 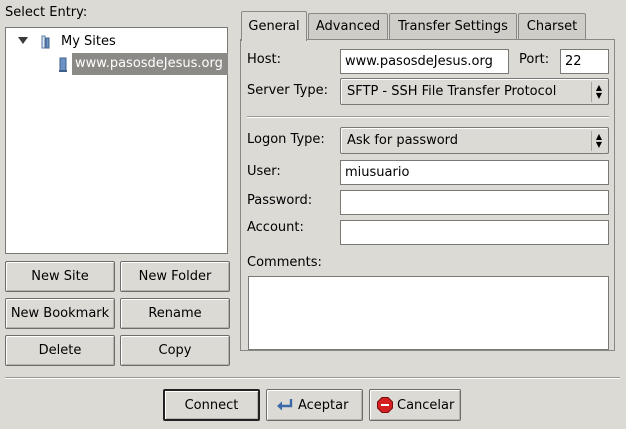 I want to click on connect-button: Connect, so click(x=211, y=405).